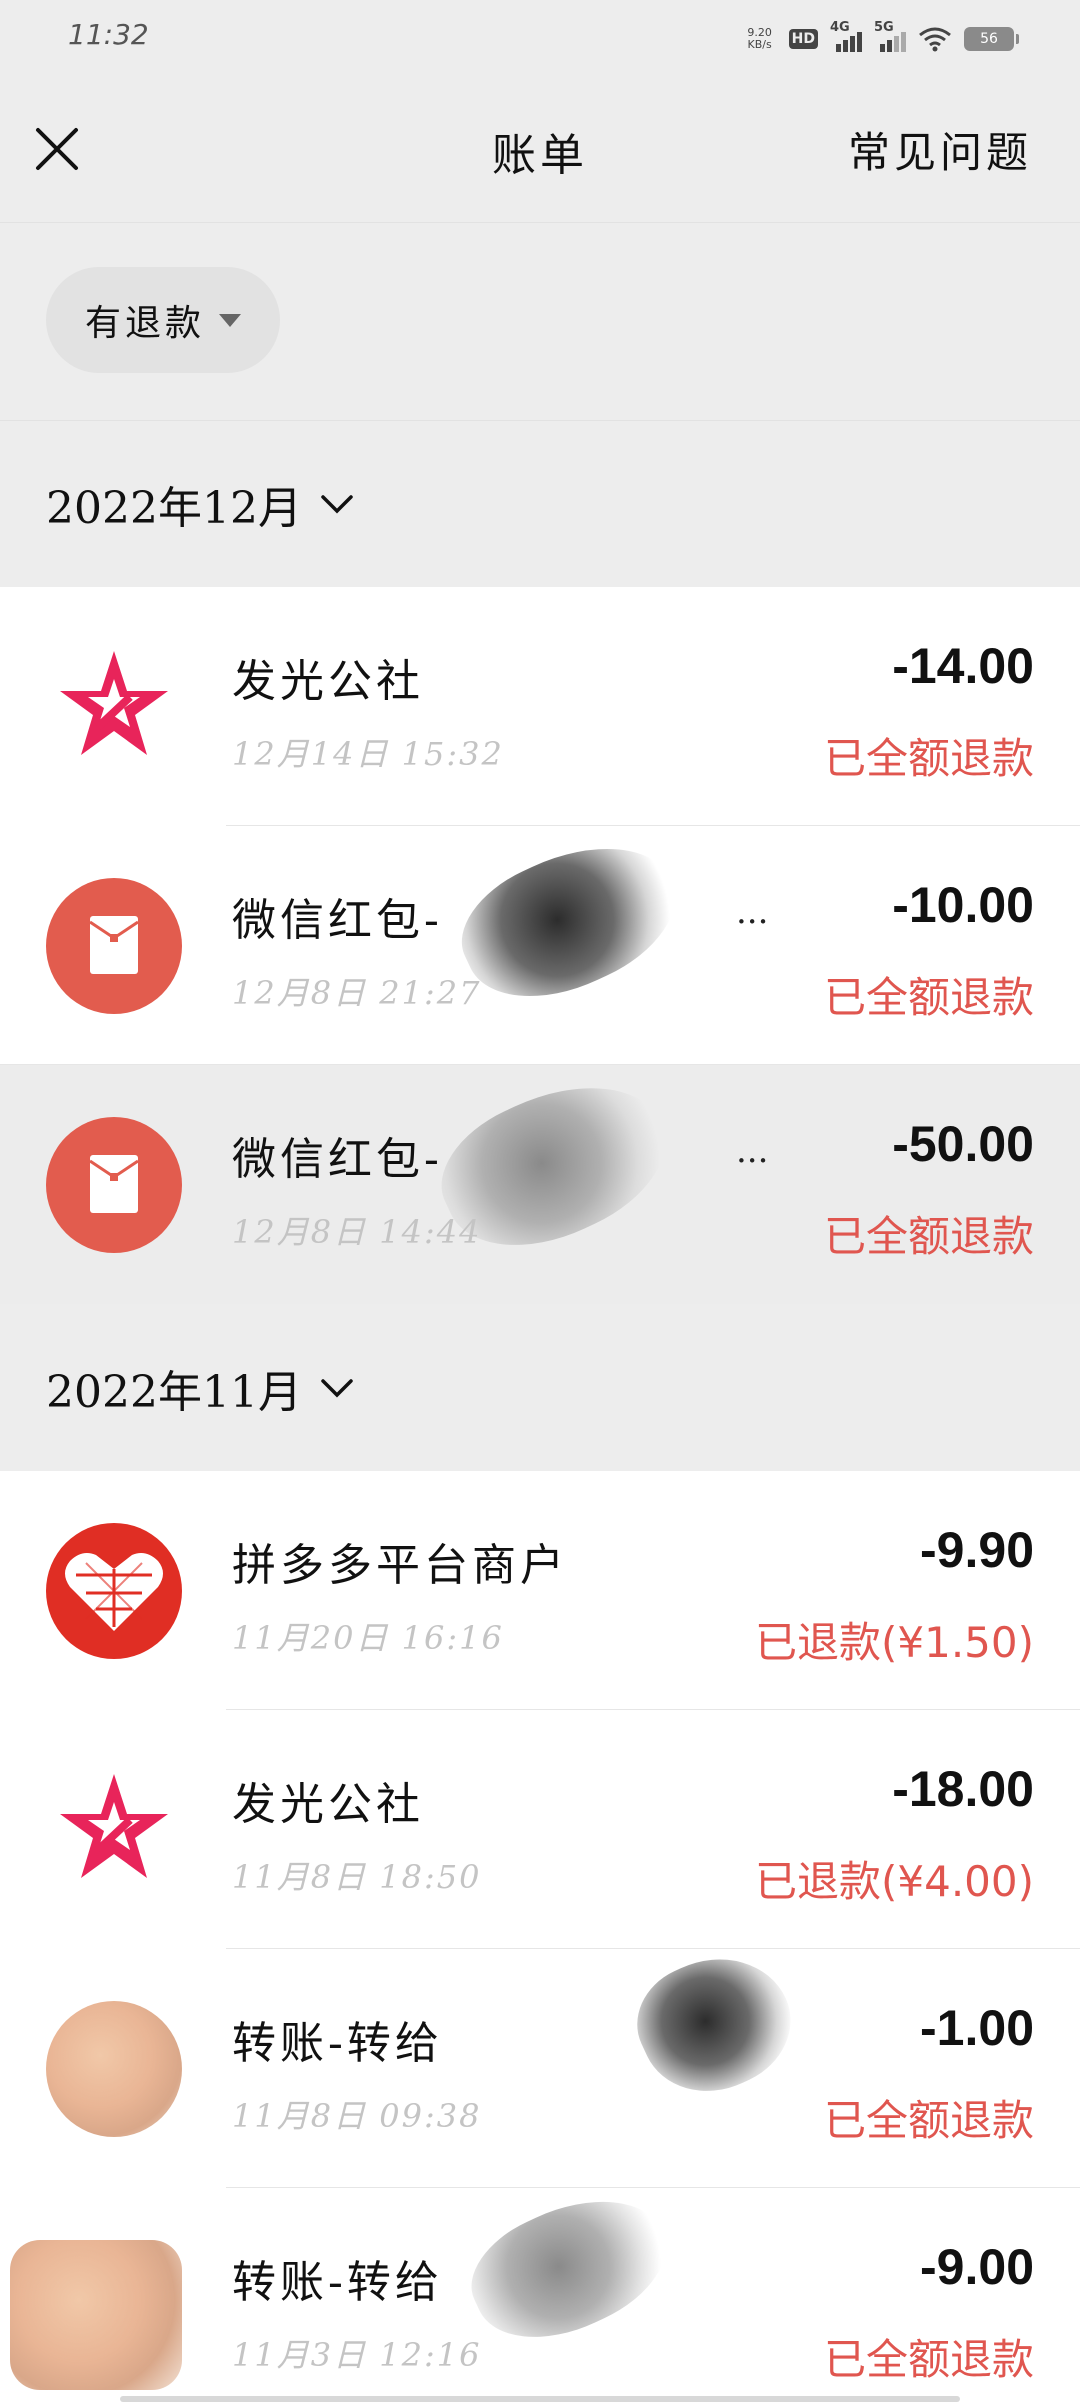 This screenshot has width=1080, height=2408. I want to click on status-time: 11:32, so click(108, 34).